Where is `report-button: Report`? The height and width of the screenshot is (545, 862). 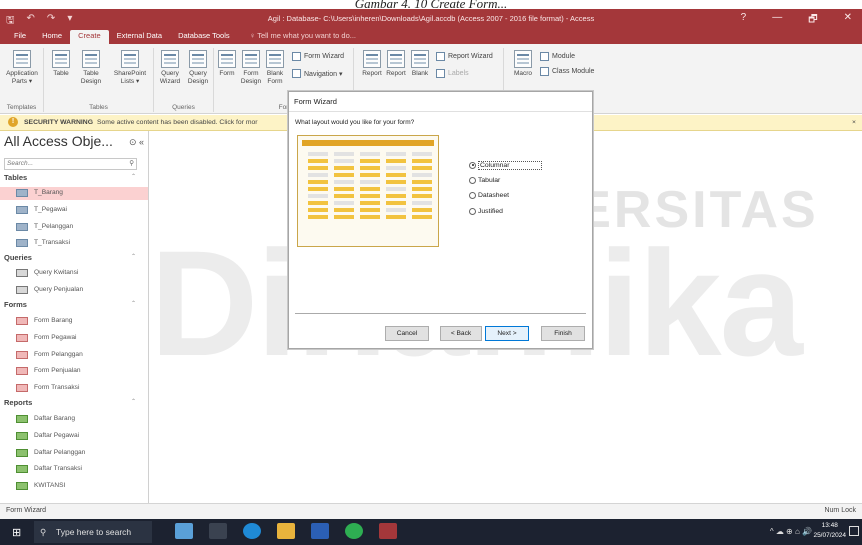
report-button: Report is located at coordinates (372, 64).